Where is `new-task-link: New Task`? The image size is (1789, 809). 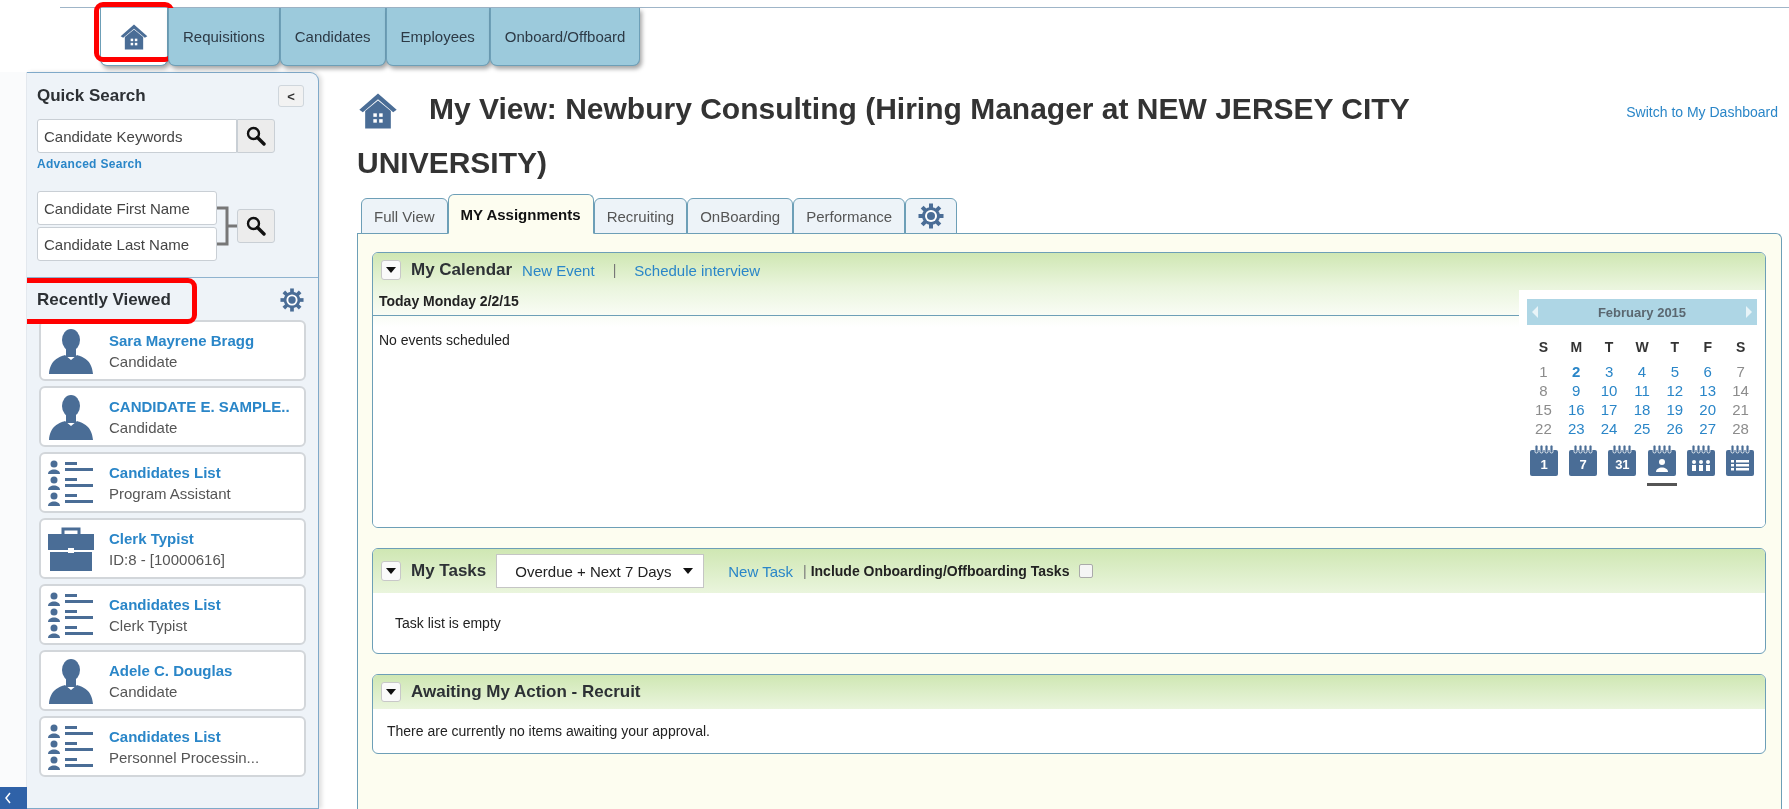
new-task-link: New Task is located at coordinates (761, 571).